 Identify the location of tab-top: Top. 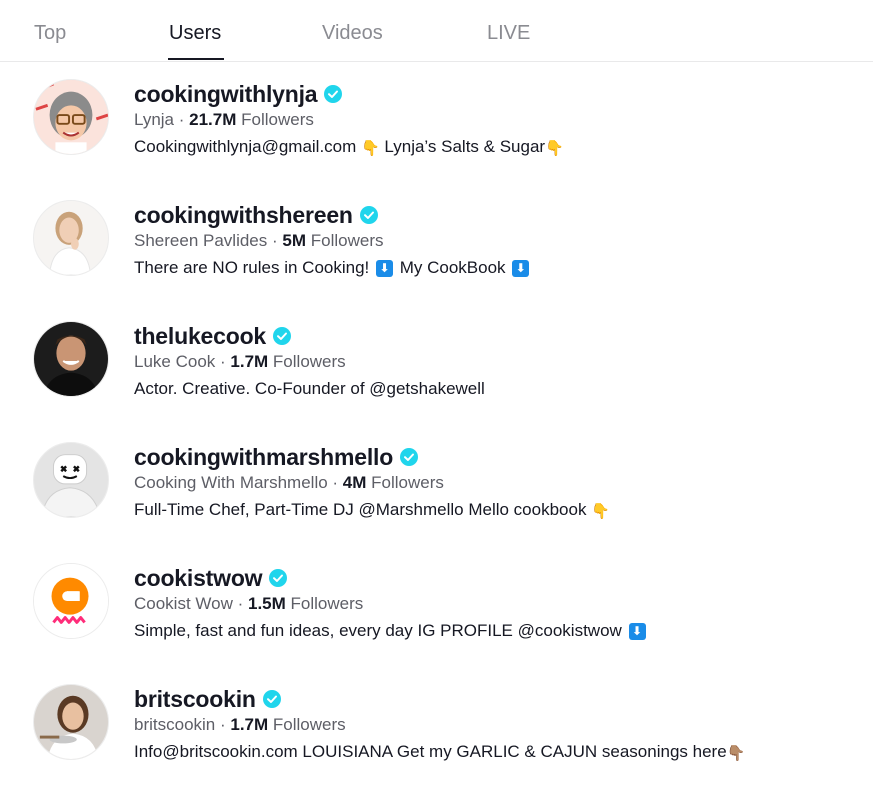
(50, 33).